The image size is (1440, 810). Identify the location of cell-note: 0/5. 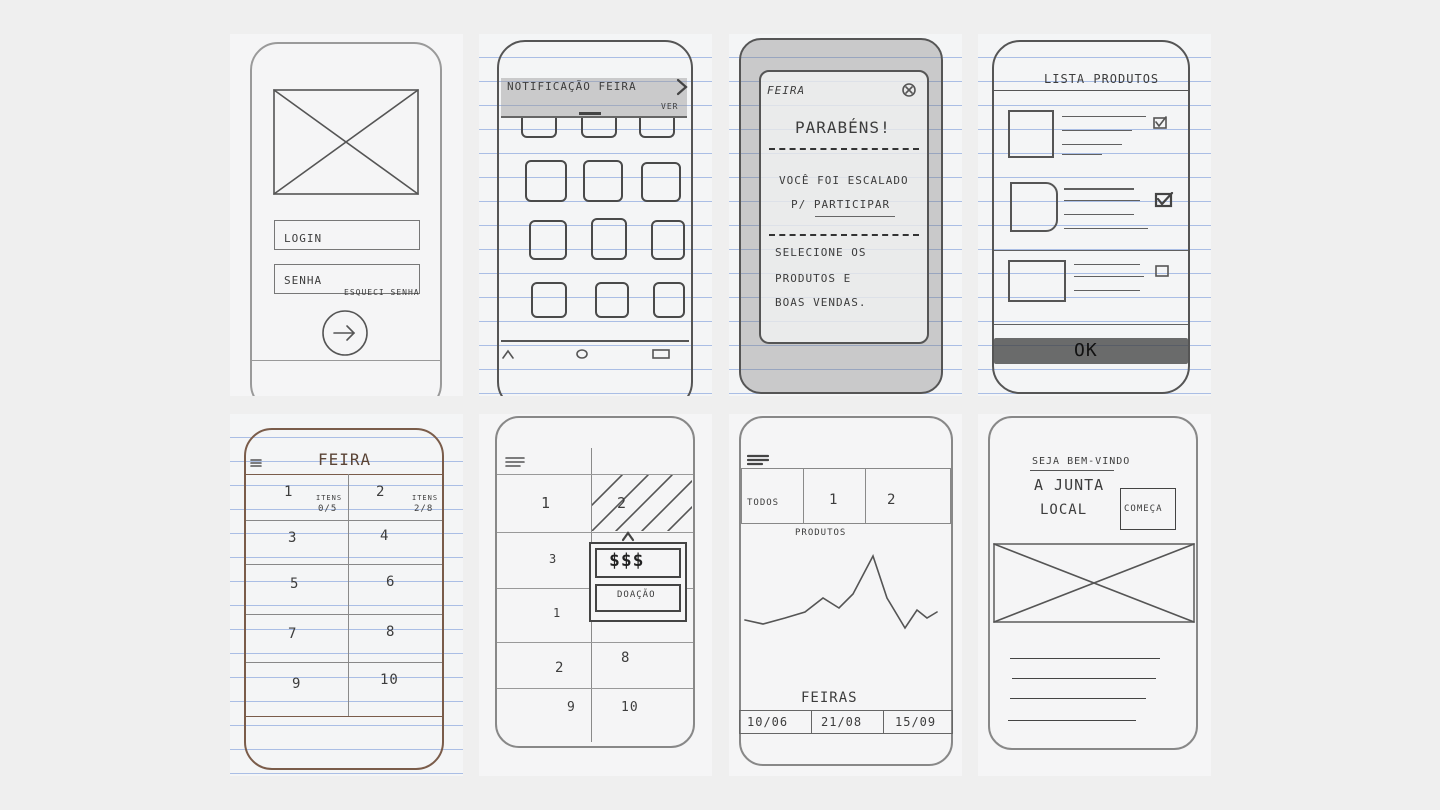
(328, 509).